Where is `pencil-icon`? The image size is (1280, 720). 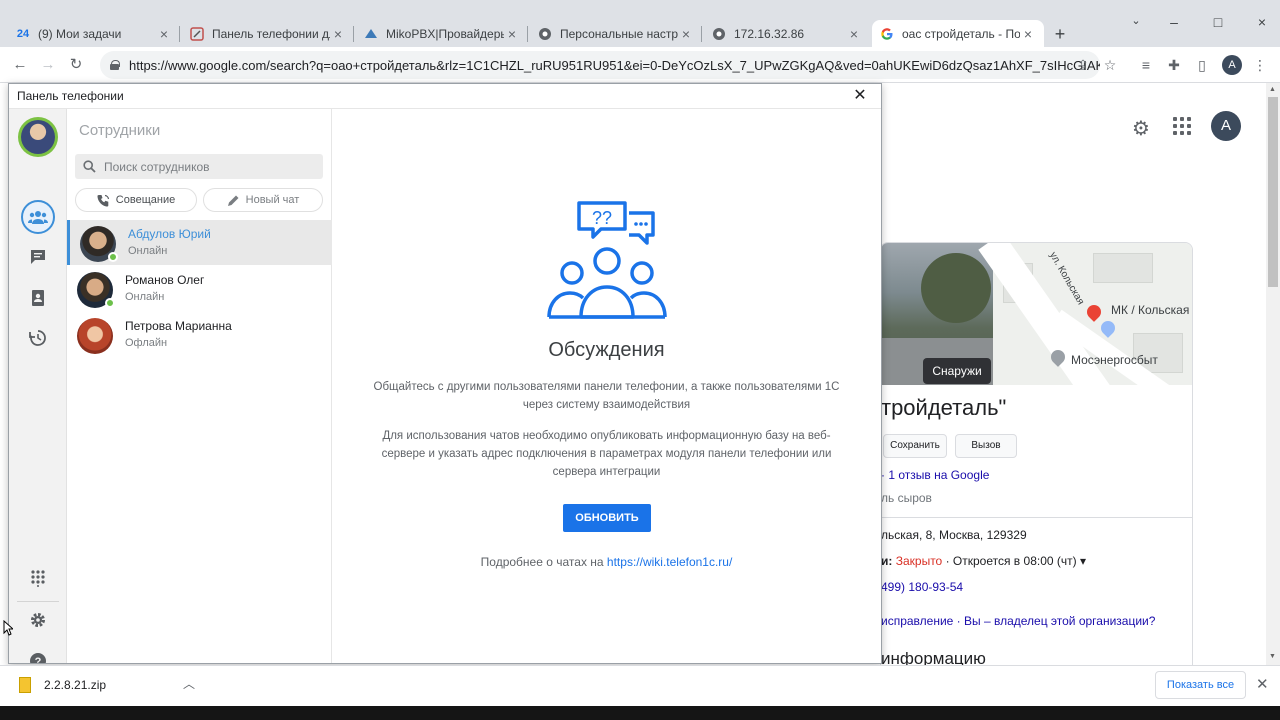 pencil-icon is located at coordinates (233, 200).